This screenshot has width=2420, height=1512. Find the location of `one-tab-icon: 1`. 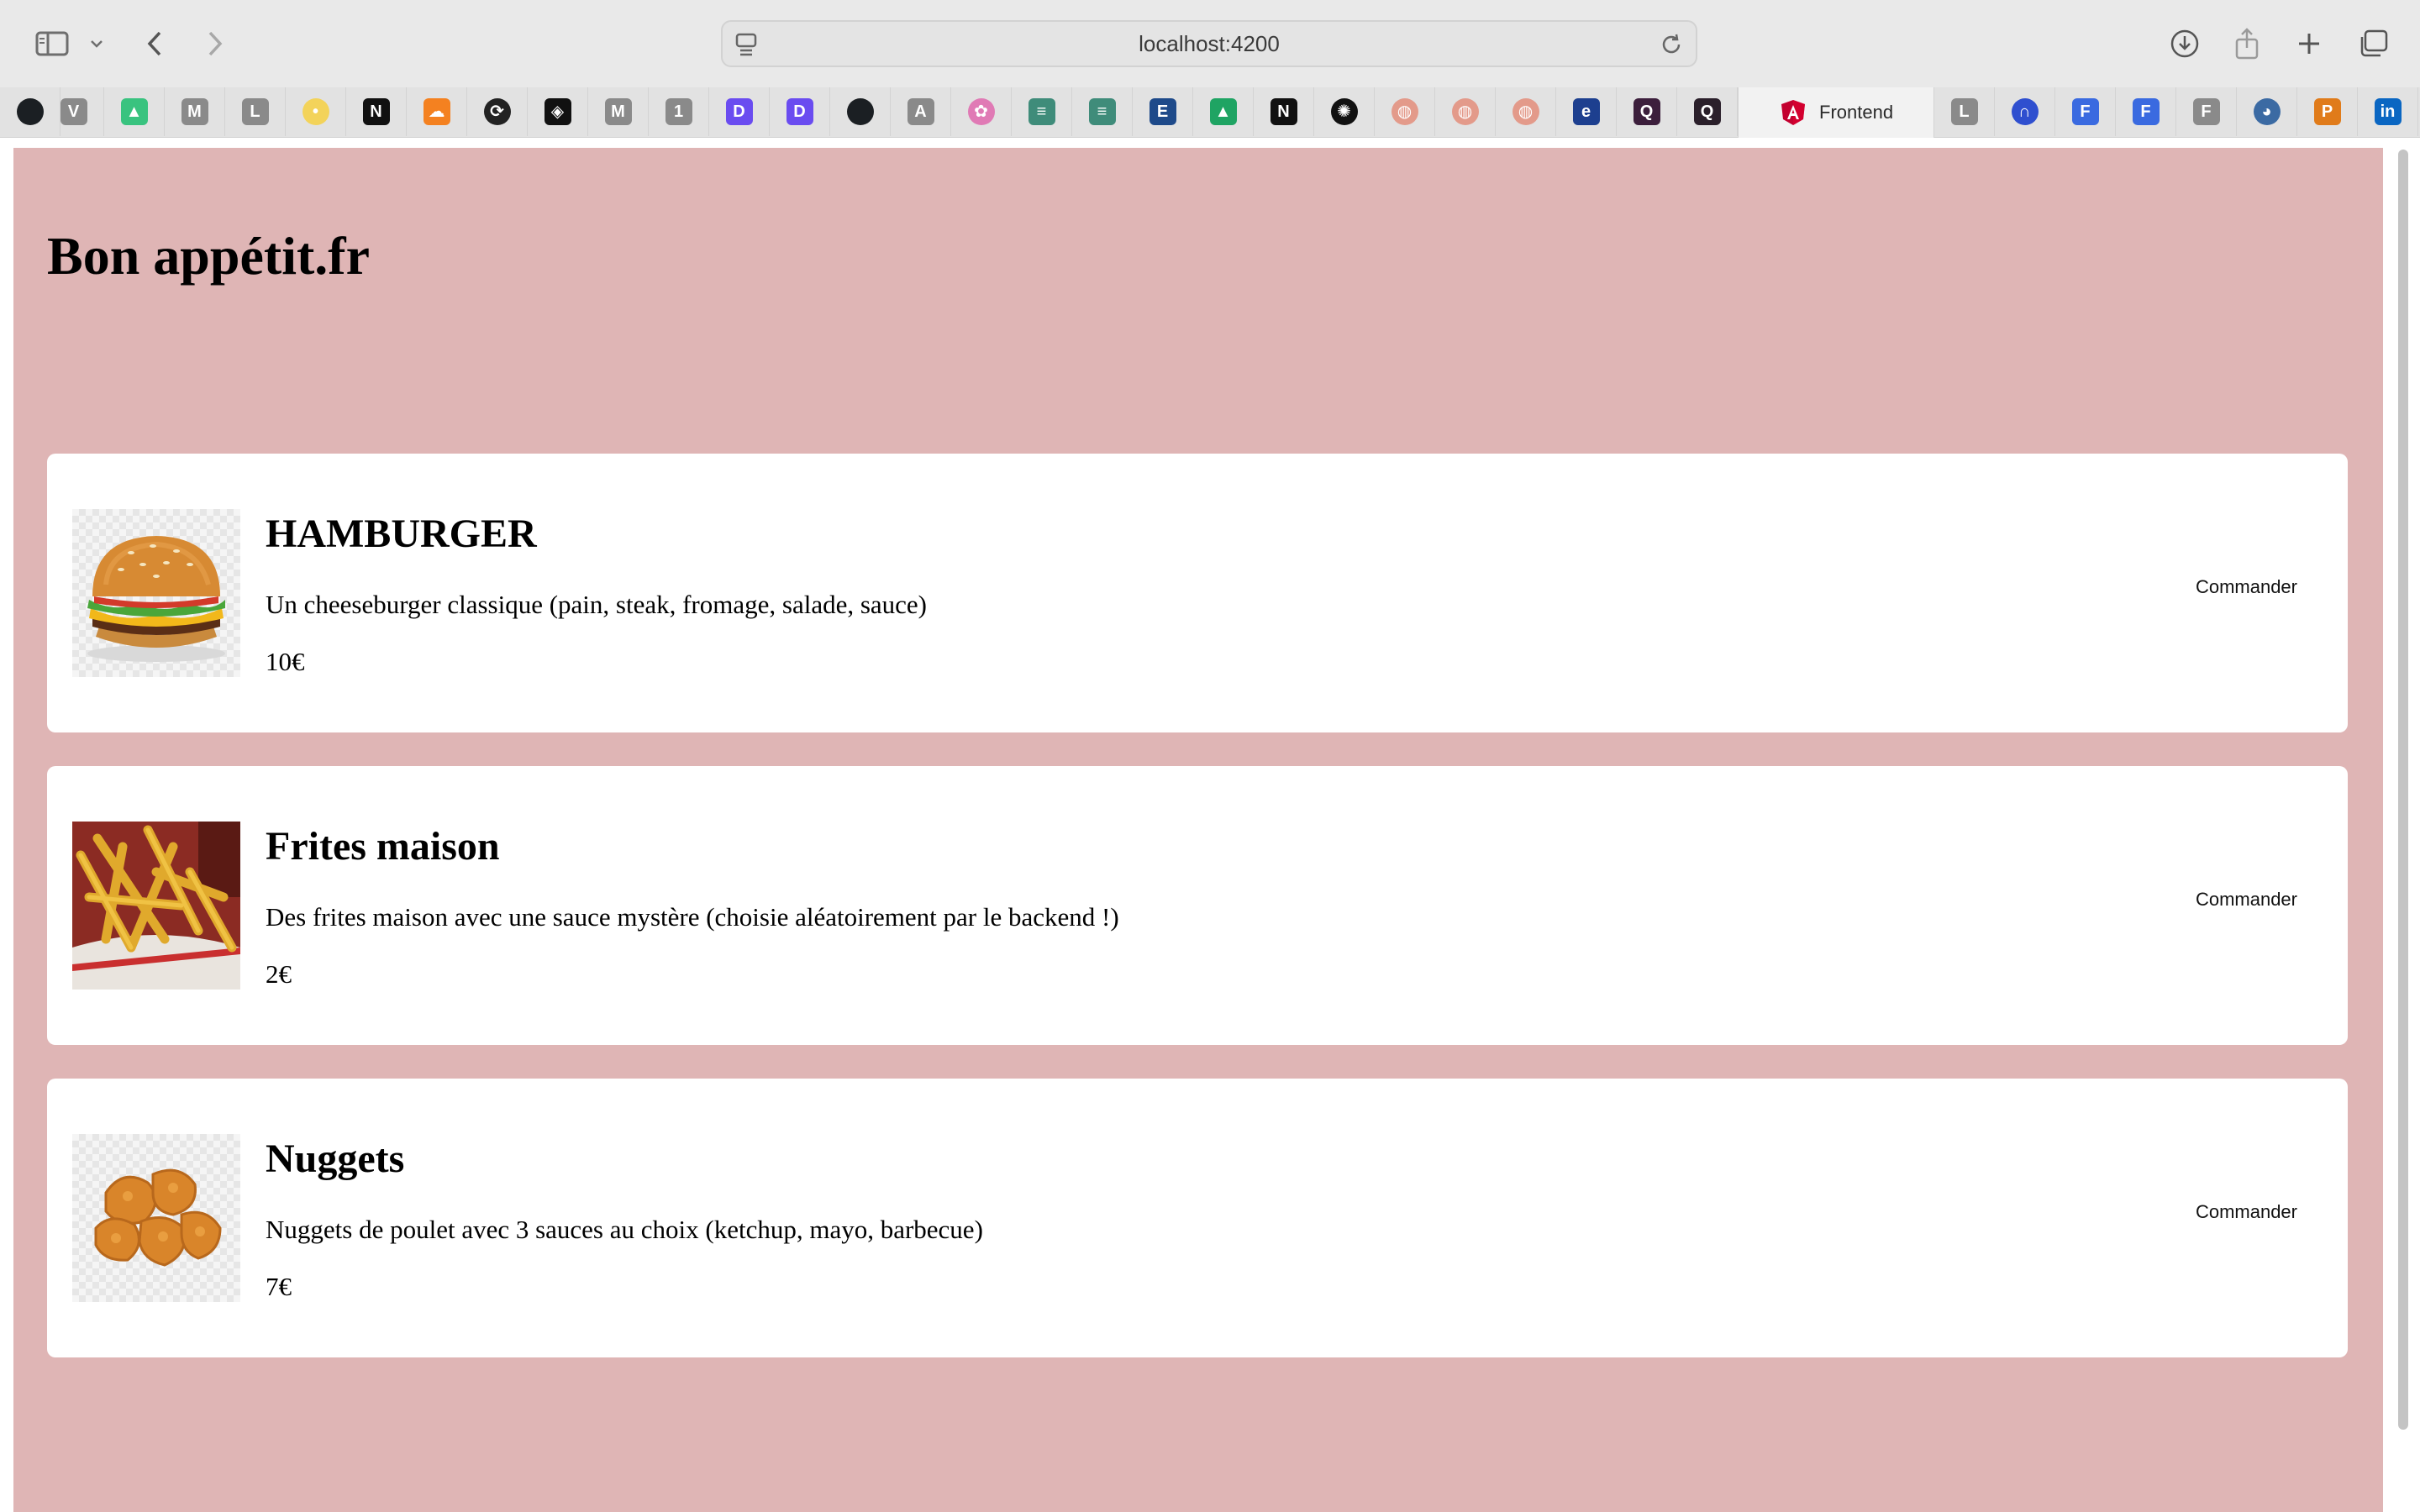

one-tab-icon: 1 is located at coordinates (678, 111).